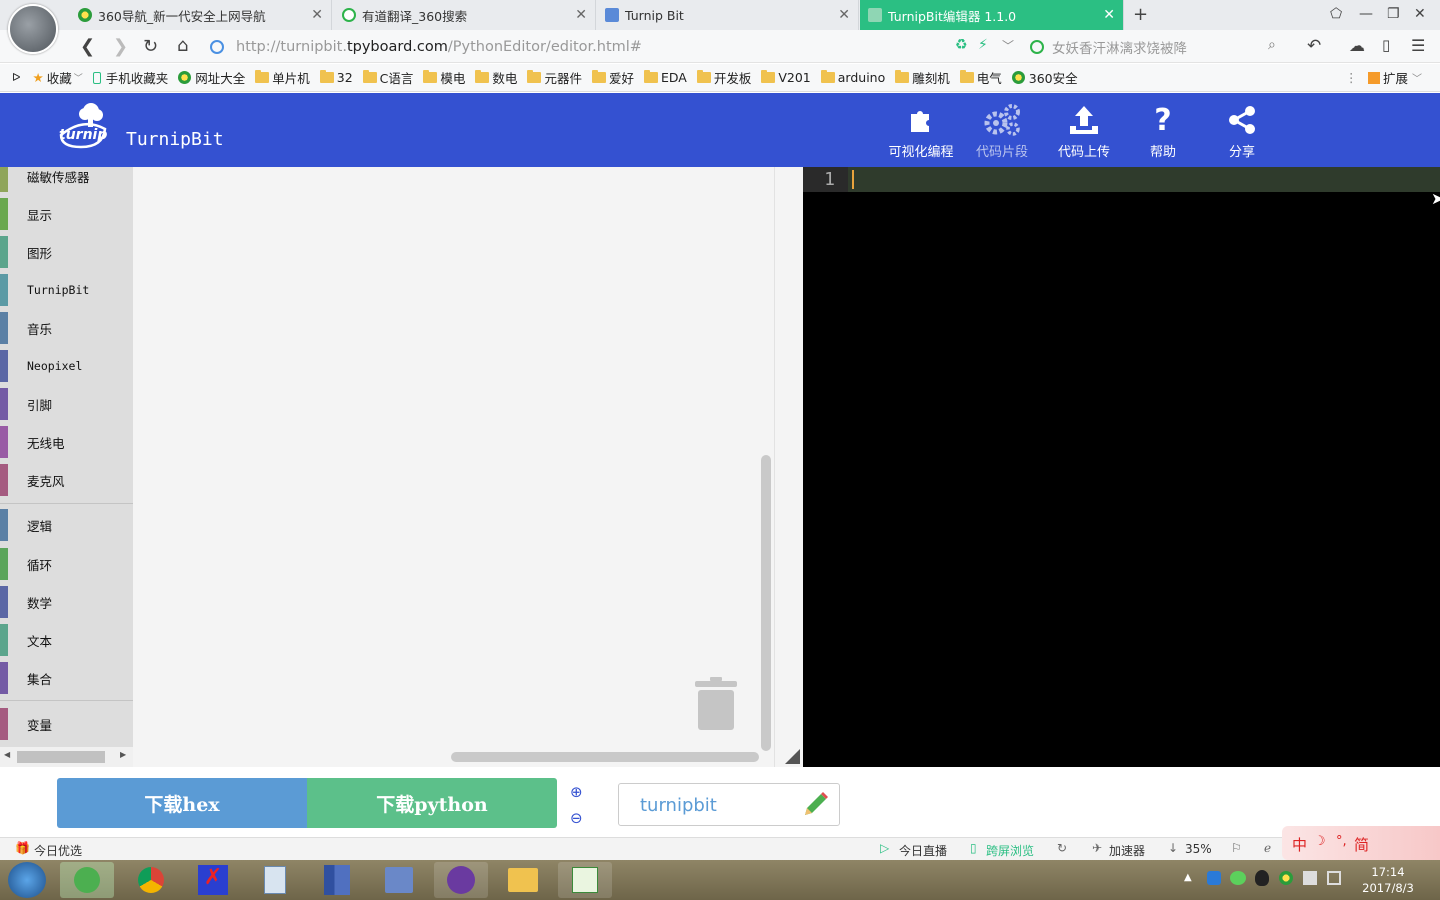  What do you see at coordinates (16, 77) in the screenshot?
I see `sidebar-toggle-icon: ᐅ` at bounding box center [16, 77].